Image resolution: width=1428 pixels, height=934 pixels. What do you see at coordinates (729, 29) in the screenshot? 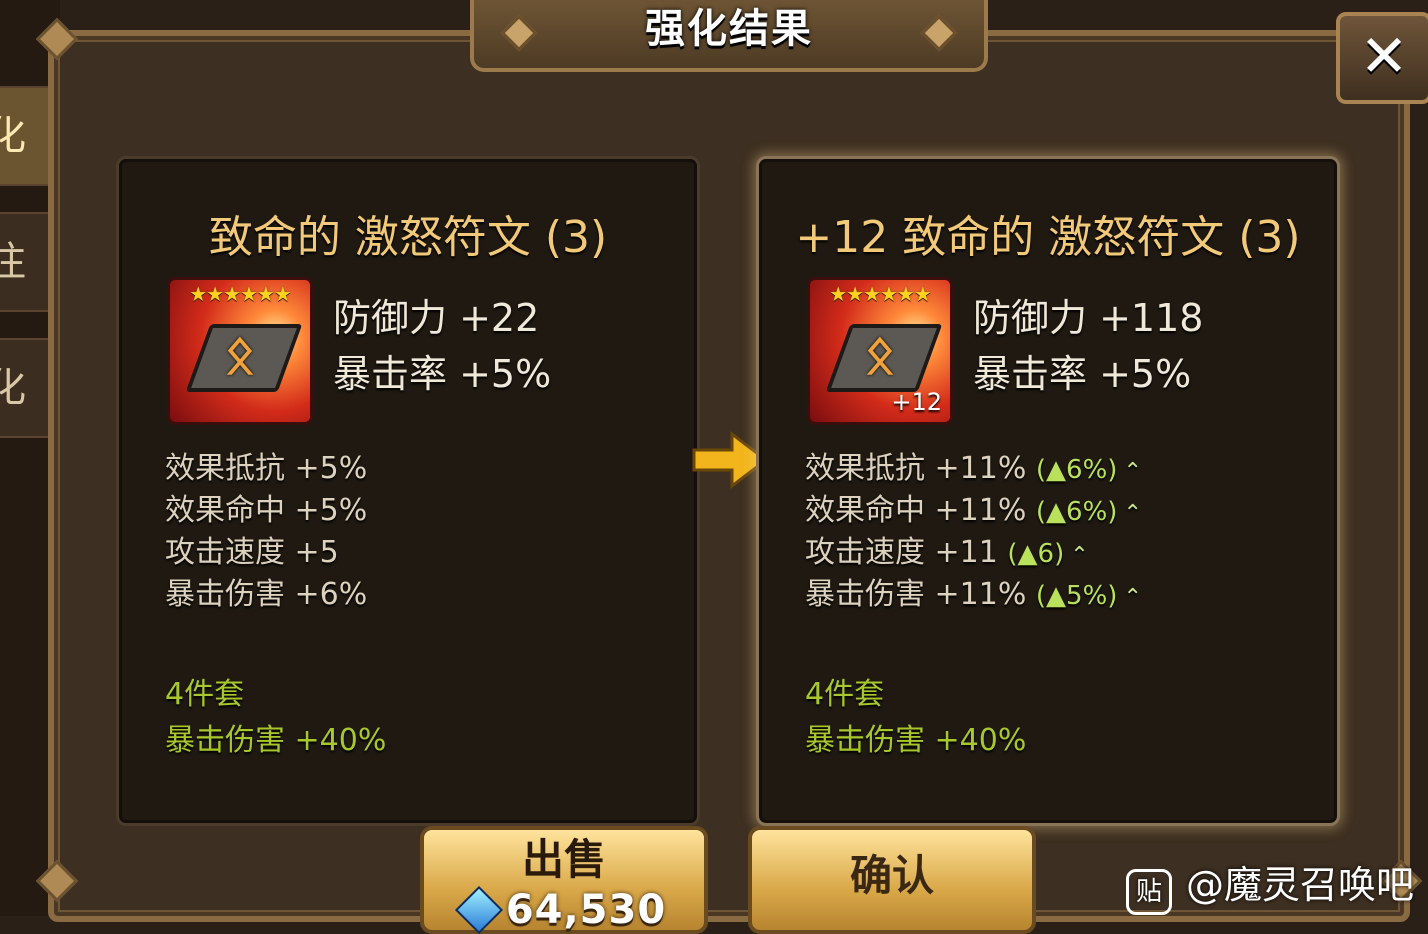
I see `page-title: 强化结果` at bounding box center [729, 29].